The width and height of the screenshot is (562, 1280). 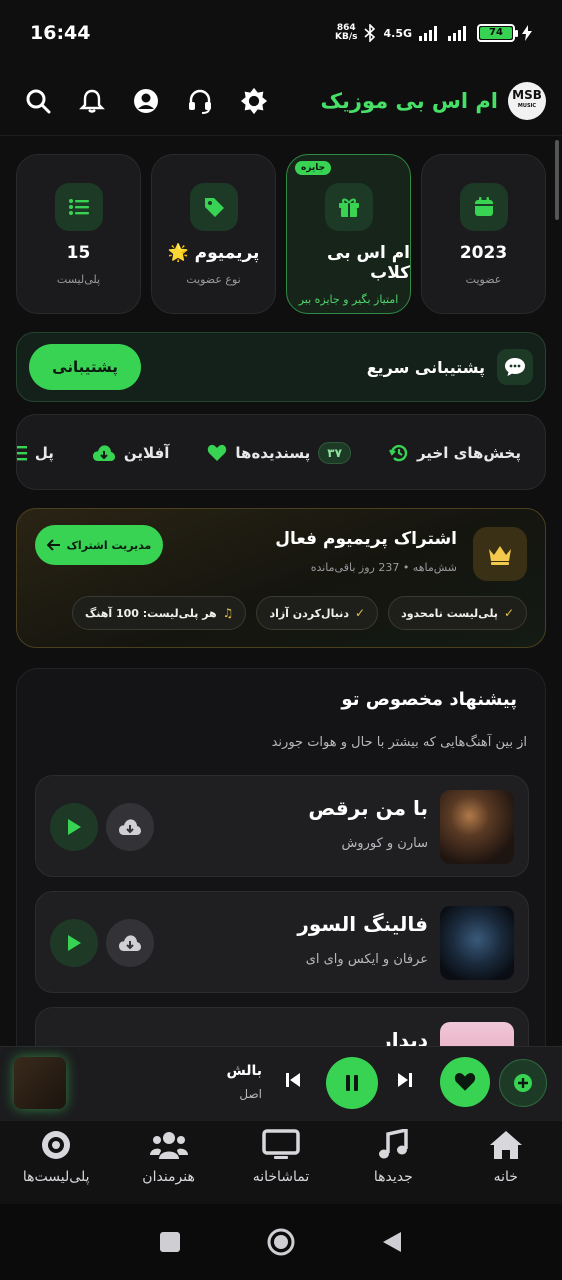 What do you see at coordinates (56, 1162) in the screenshot?
I see `nav-playlists: پلی‌لیست‌ها` at bounding box center [56, 1162].